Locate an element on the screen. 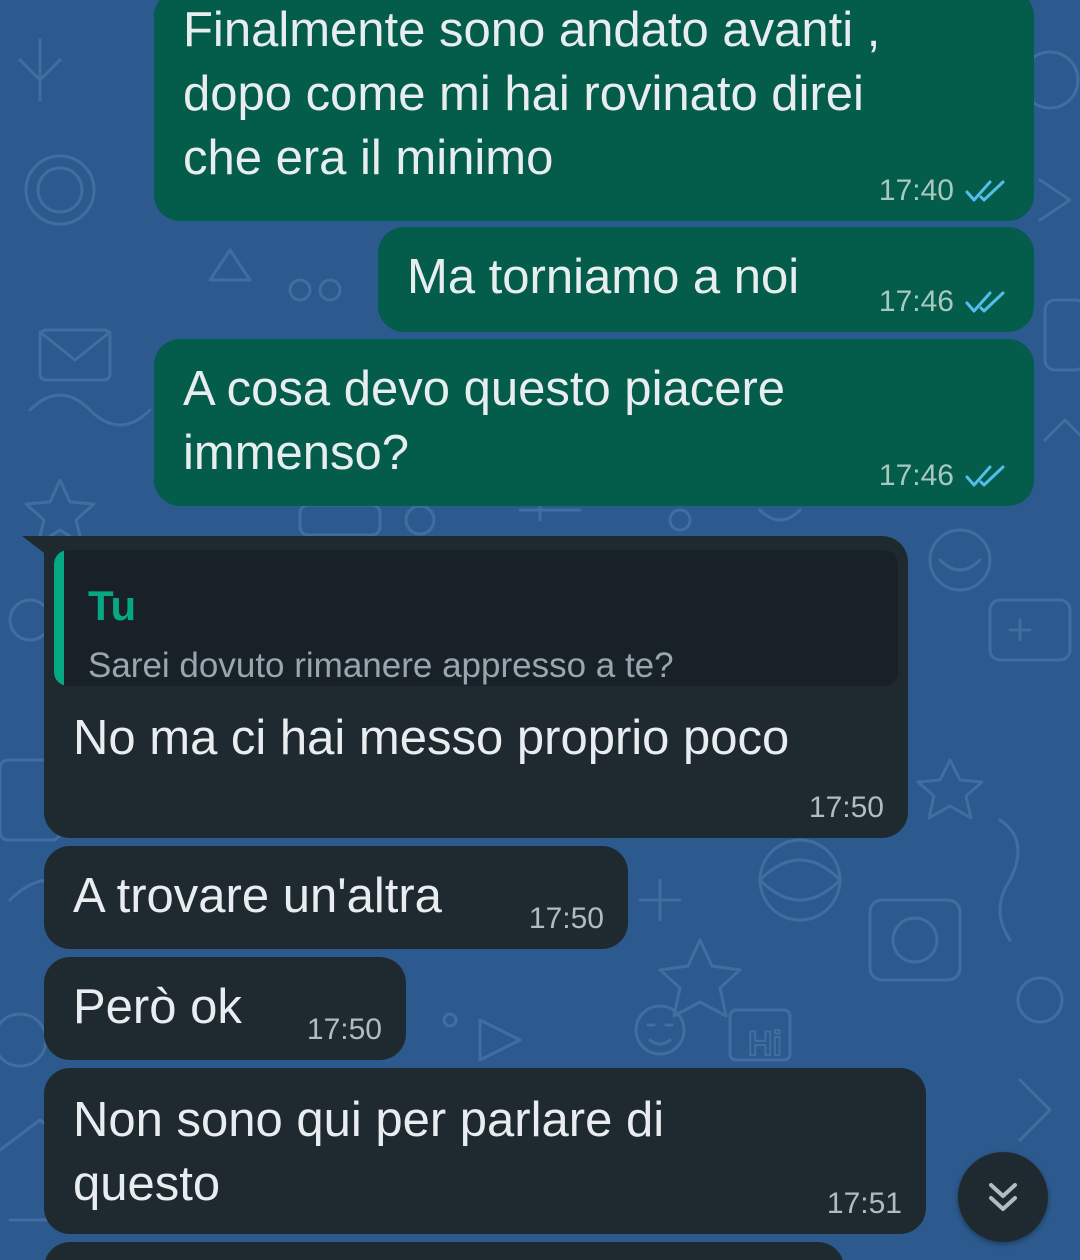 The height and width of the screenshot is (1260, 1080). quote-accent-bar is located at coordinates (59, 618).